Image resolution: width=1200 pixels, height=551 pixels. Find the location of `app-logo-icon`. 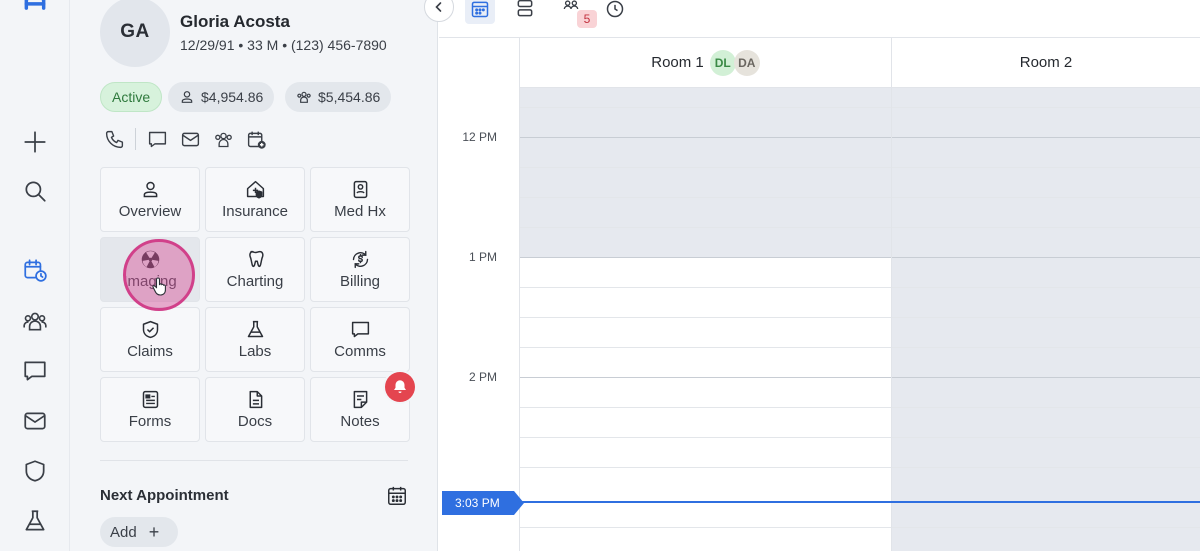

app-logo-icon is located at coordinates (35, 12).